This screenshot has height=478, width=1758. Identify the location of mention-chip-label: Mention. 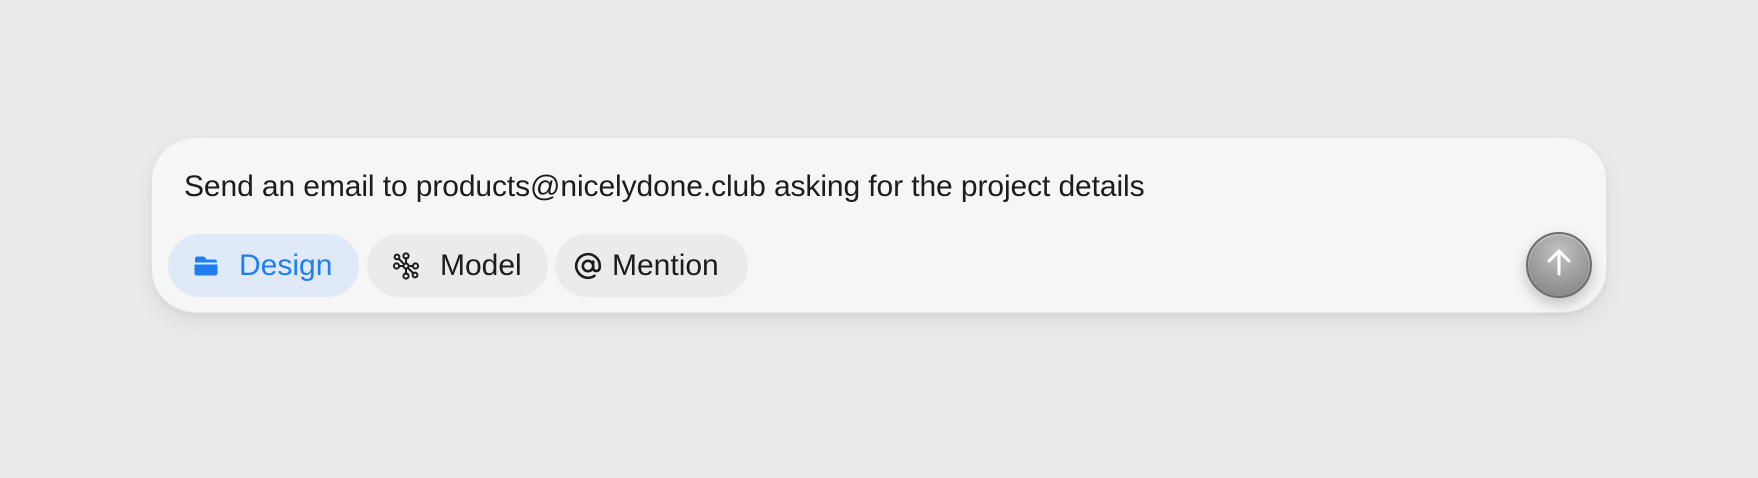
(665, 265).